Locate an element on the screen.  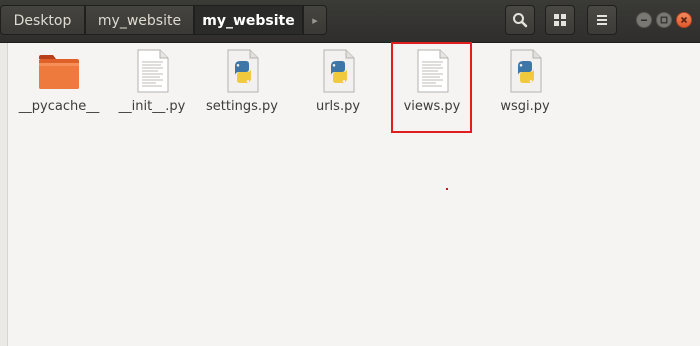
view-mode-button is located at coordinates (560, 20).